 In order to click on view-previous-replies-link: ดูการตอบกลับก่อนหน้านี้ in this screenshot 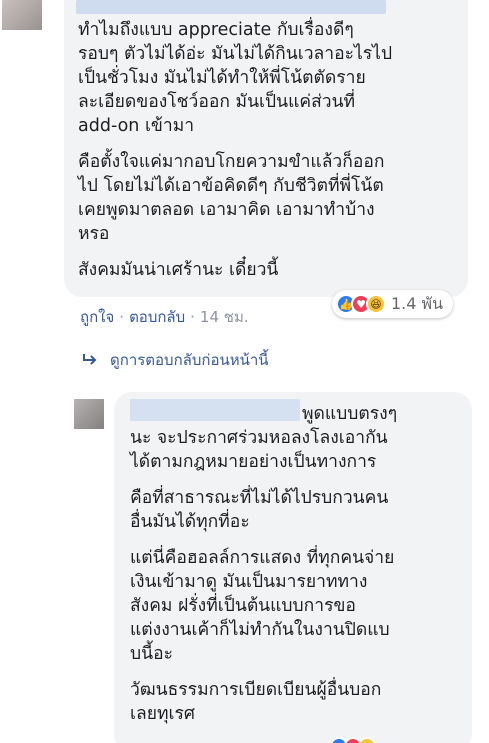, I will do `click(175, 360)`.